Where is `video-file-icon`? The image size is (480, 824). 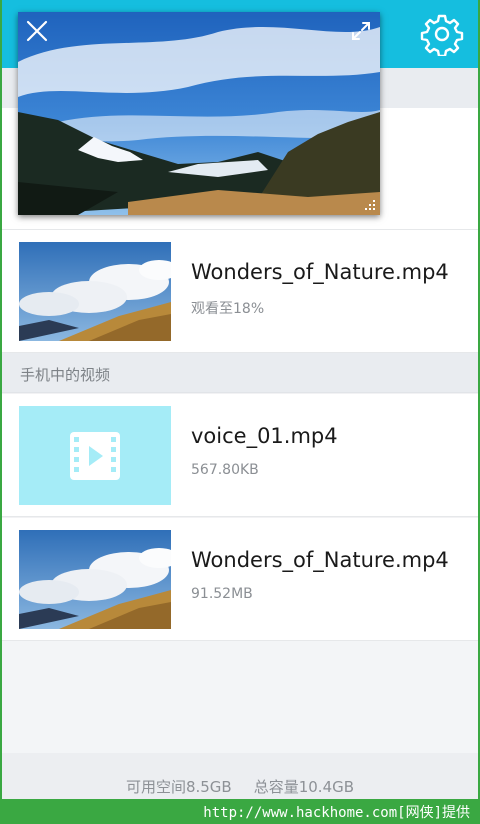 video-file-icon is located at coordinates (95, 456).